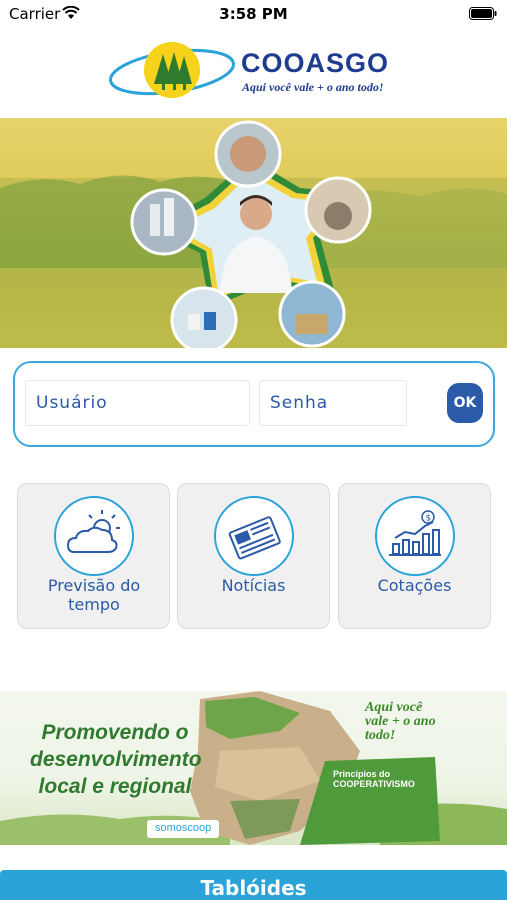 This screenshot has width=507, height=900. Describe the element at coordinates (137, 403) in the screenshot. I see `username-input` at that location.